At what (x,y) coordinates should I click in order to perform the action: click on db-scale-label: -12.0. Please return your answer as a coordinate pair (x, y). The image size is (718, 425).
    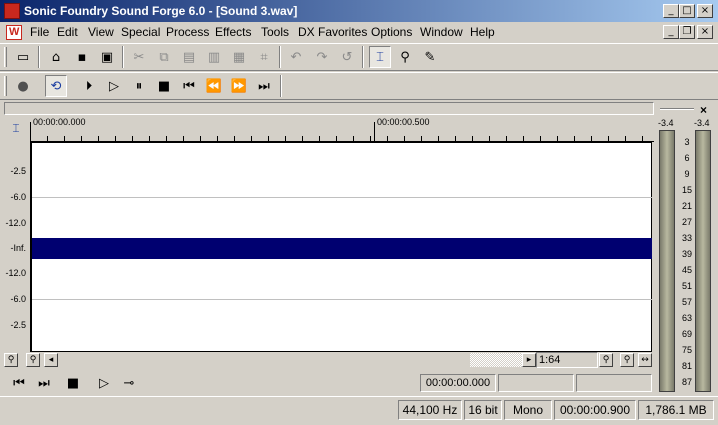
    Looking at the image, I should click on (15, 223).